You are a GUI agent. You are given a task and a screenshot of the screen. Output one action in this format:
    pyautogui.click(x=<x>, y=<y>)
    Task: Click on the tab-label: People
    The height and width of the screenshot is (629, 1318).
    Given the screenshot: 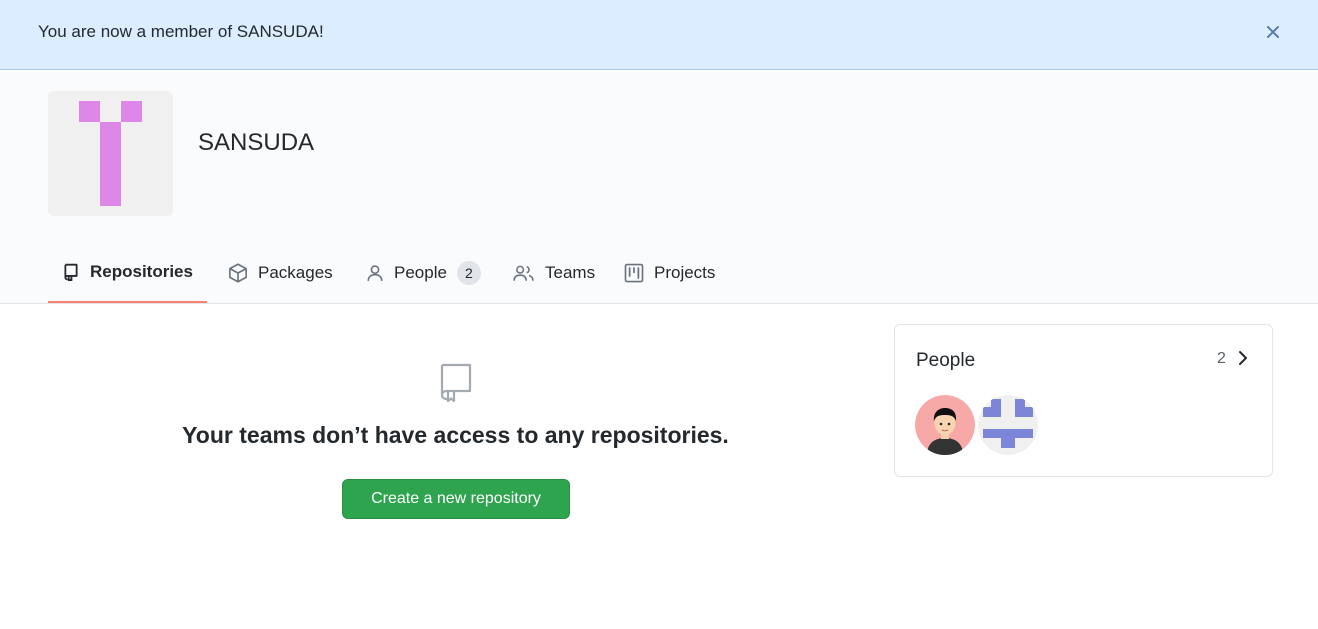 What is the action you would take?
    pyautogui.click(x=420, y=272)
    